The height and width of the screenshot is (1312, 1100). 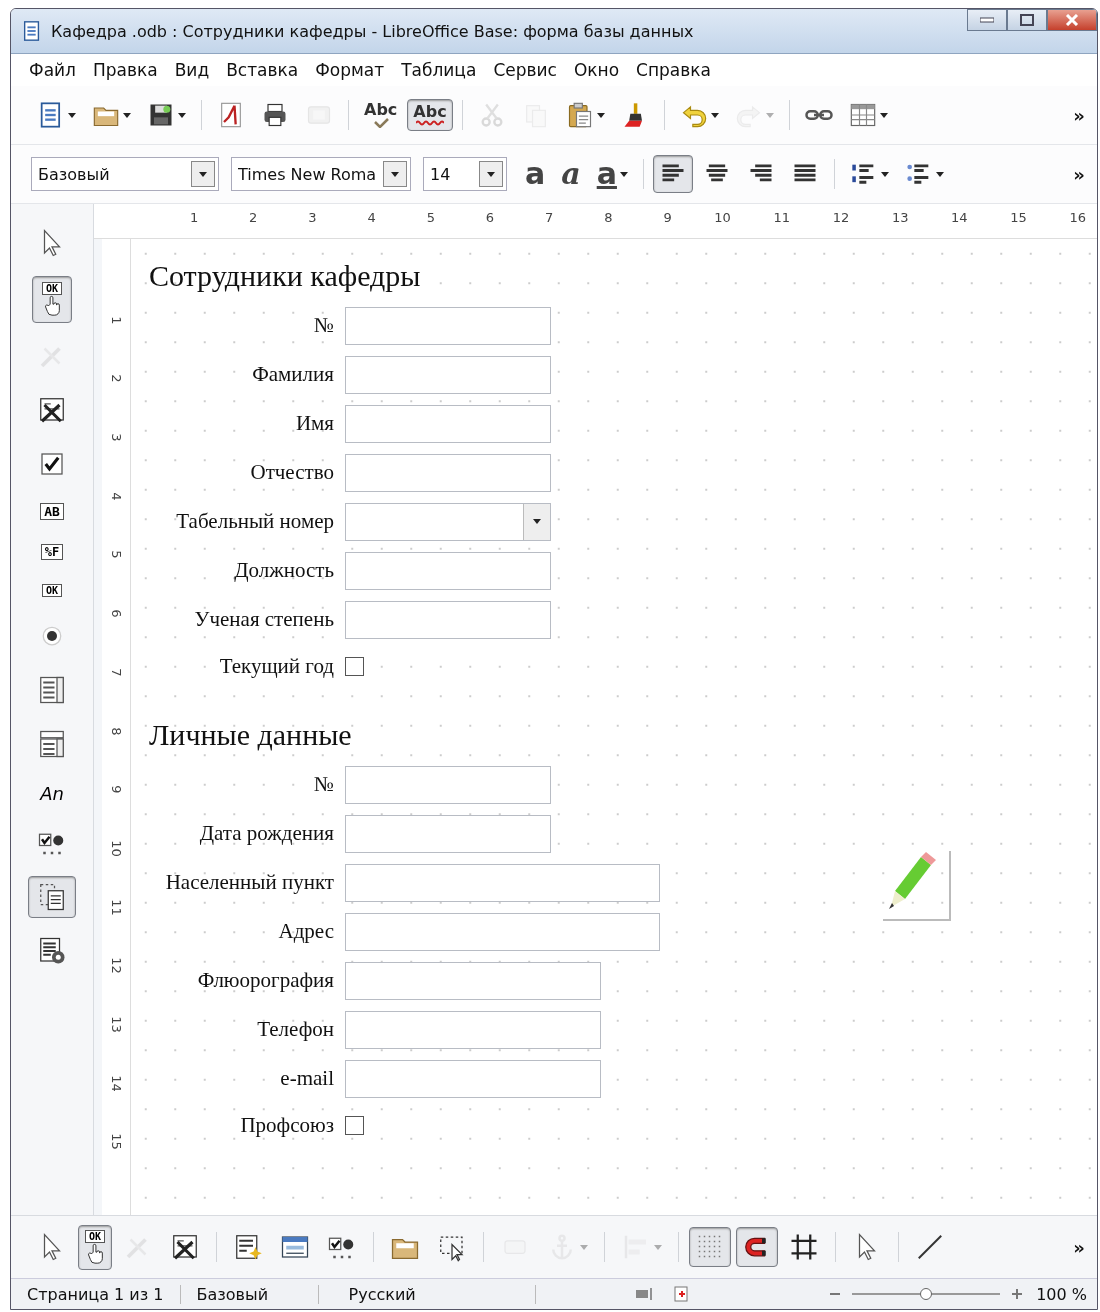 I want to click on minimize-icon, so click(x=987, y=20).